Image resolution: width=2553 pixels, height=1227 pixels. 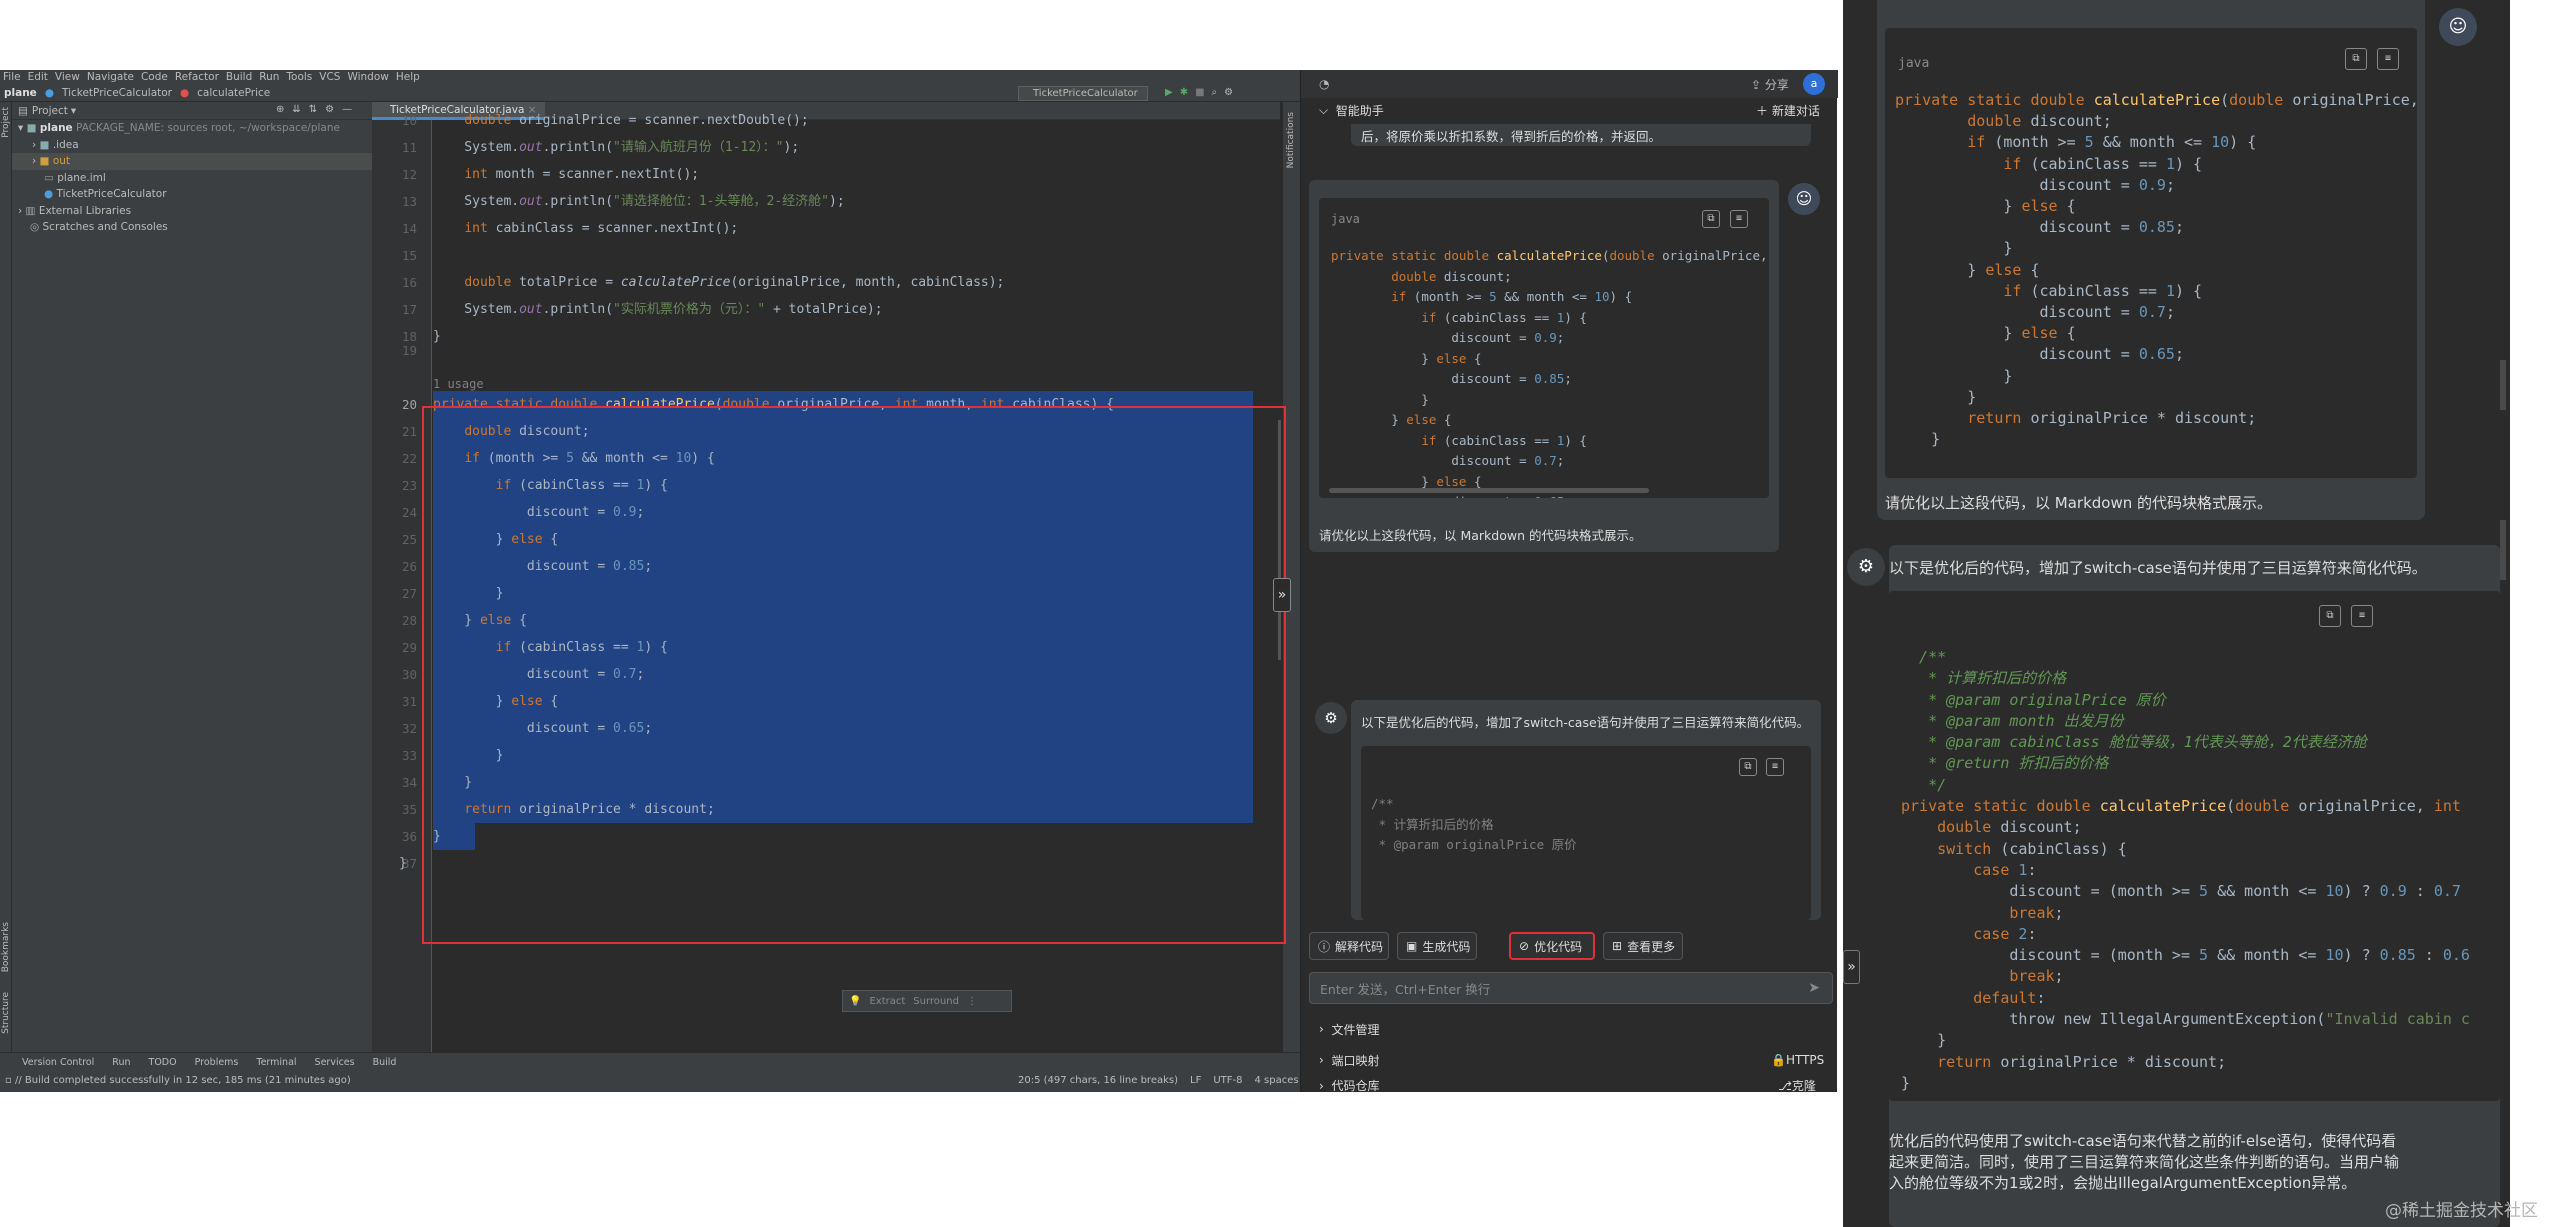 I want to click on send-icon: ➤, so click(x=1814, y=988).